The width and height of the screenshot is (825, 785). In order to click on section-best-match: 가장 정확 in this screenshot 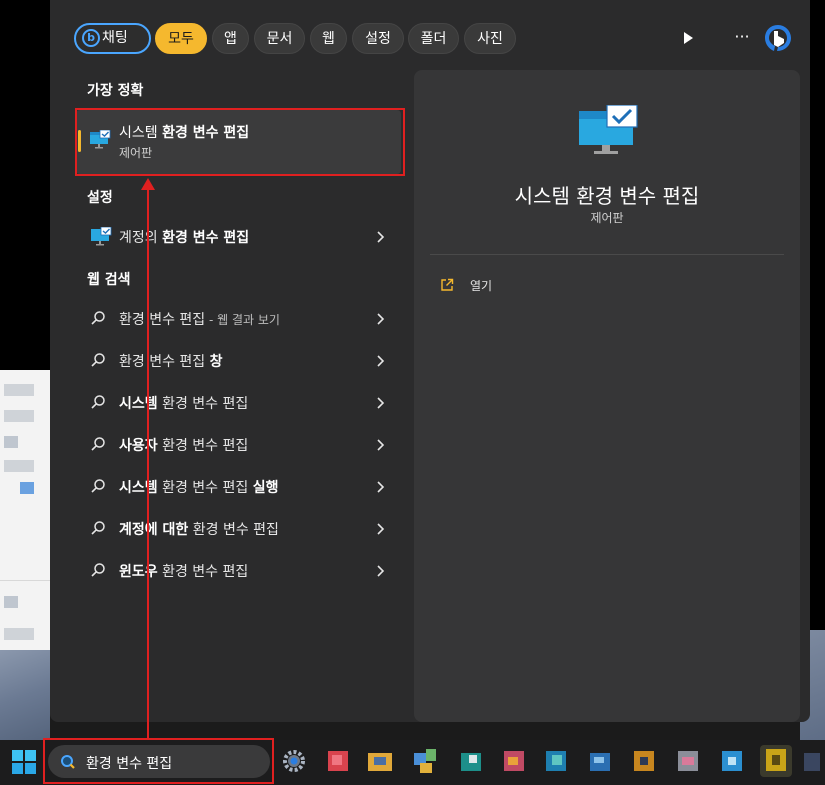, I will do `click(115, 91)`.